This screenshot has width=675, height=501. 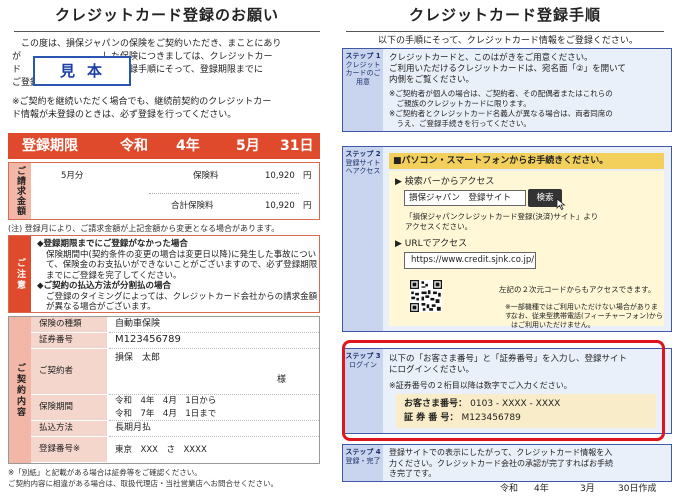 I want to click on mobile-note-2: なお、従来型携帯電話(フィーチャーフォン)から, so click(x=587, y=316).